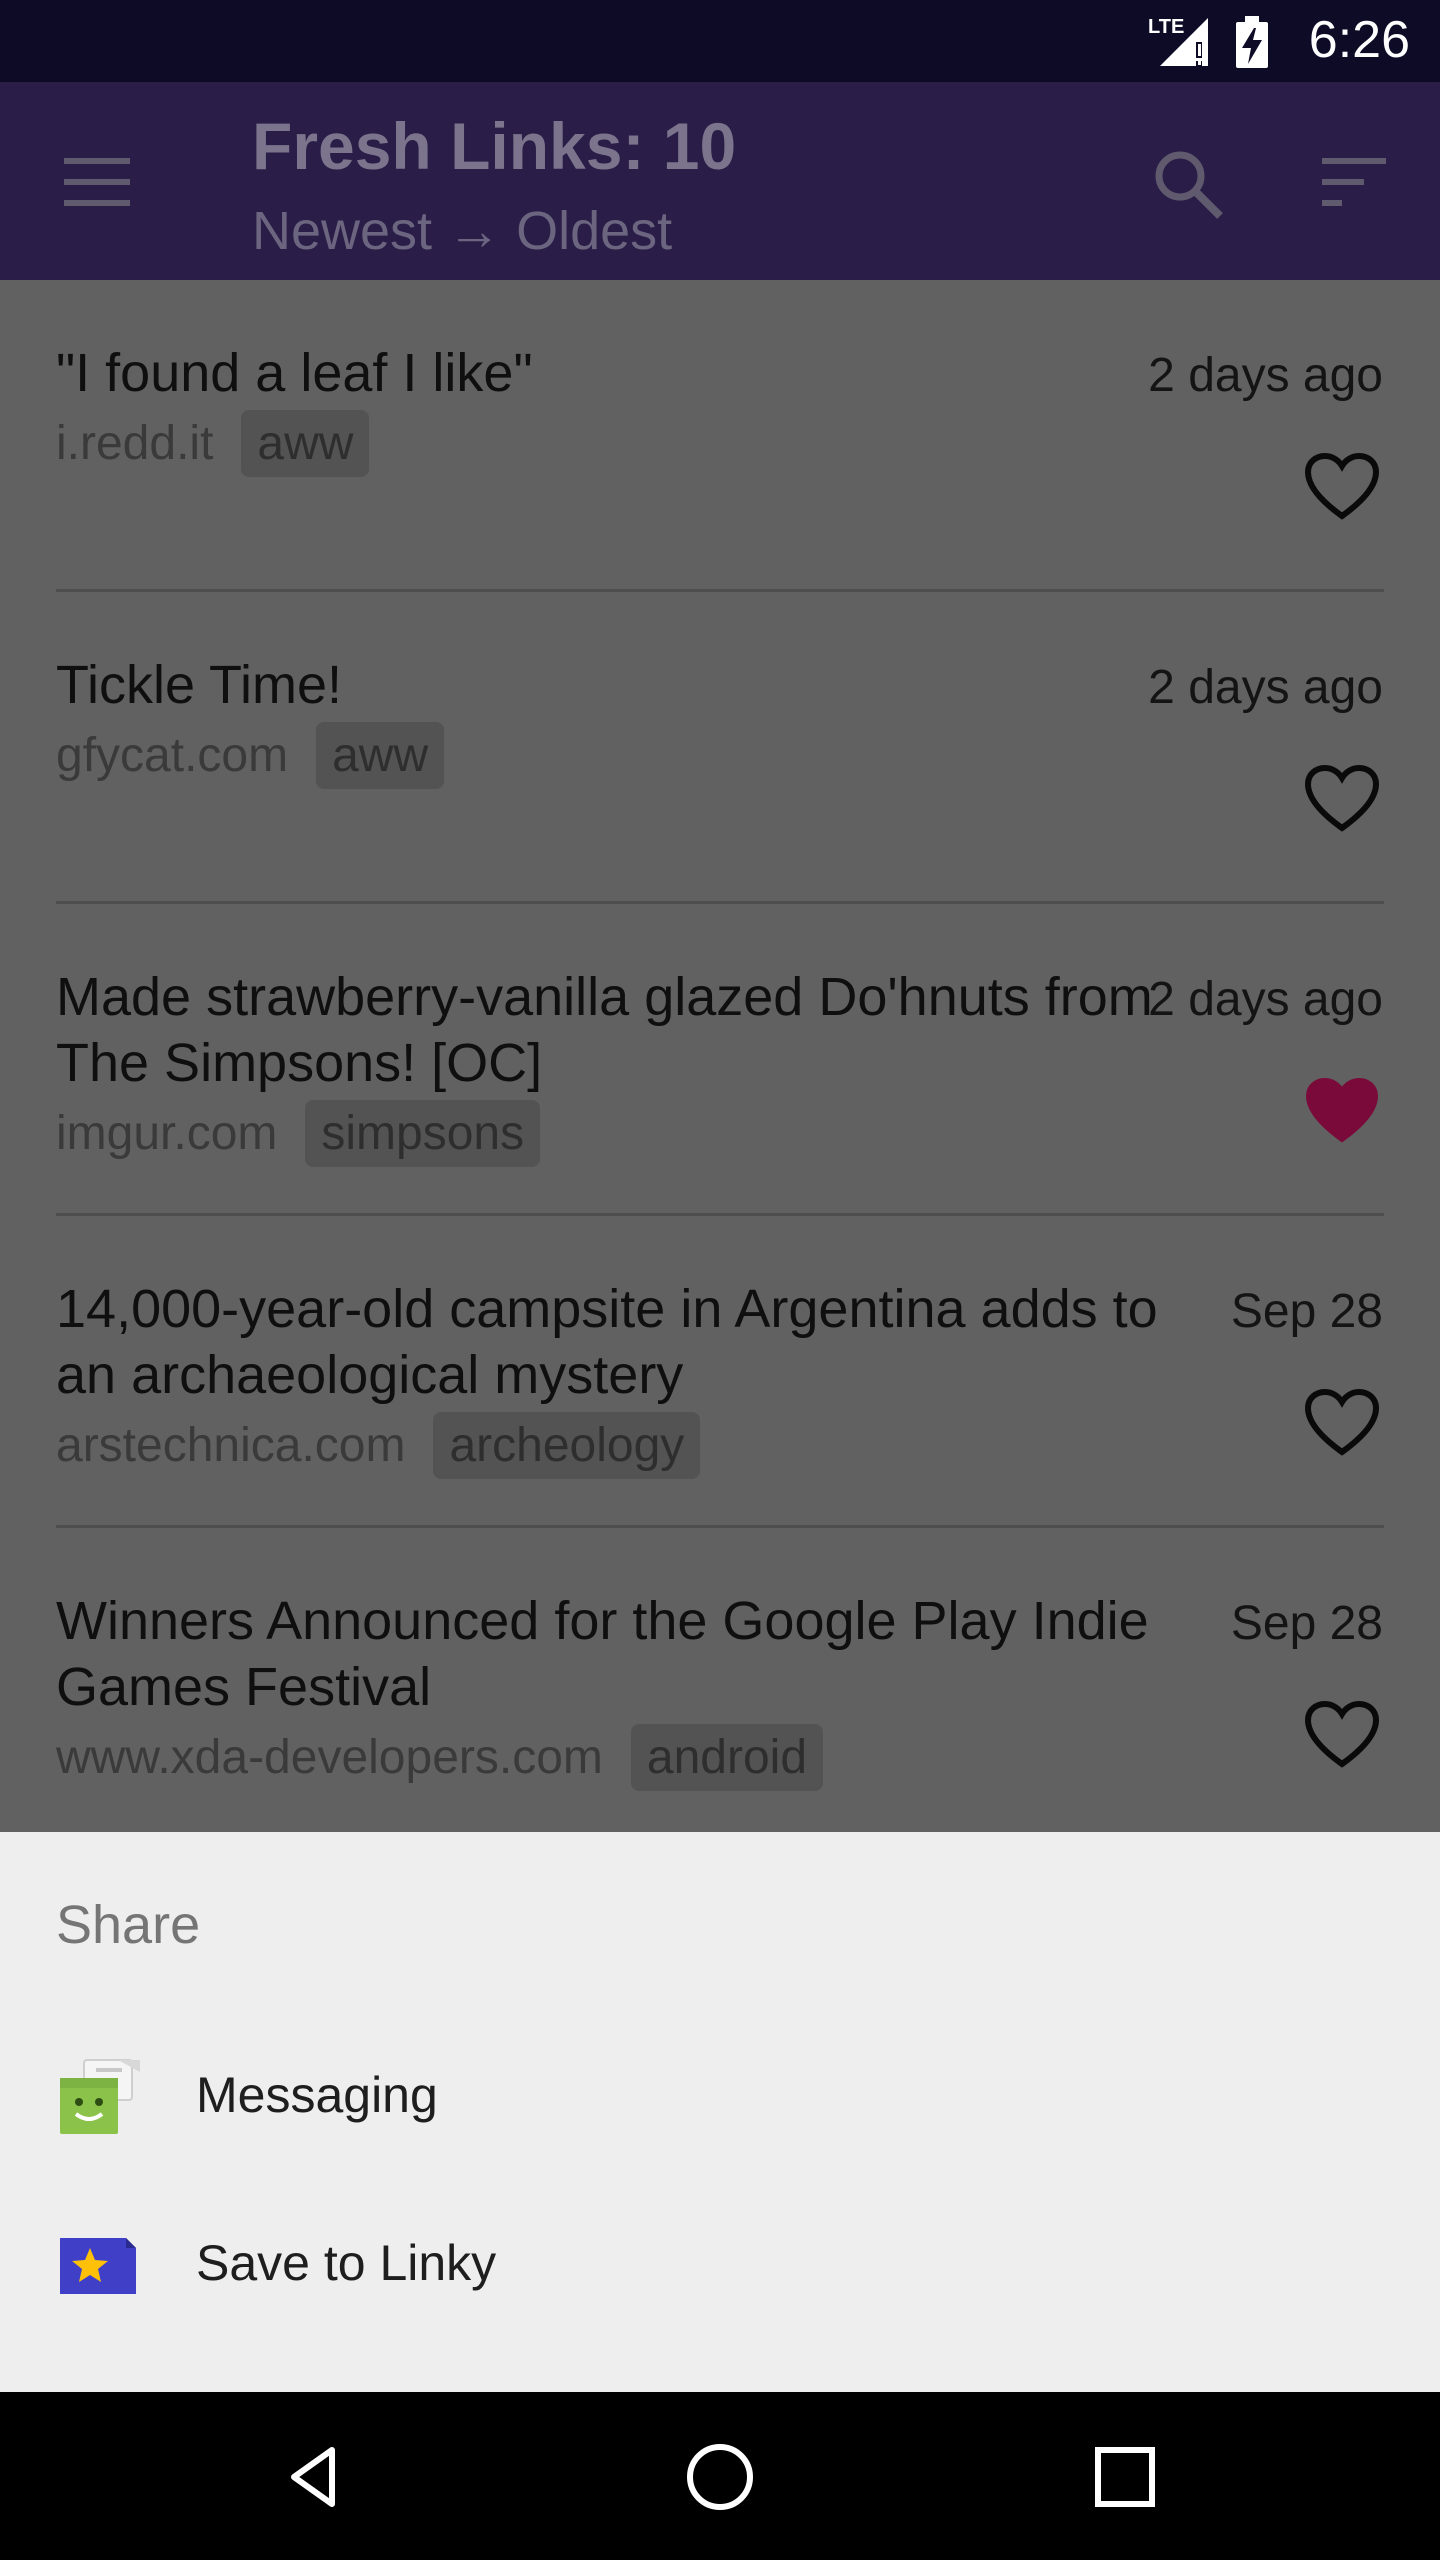 This screenshot has height=2560, width=1440. Describe the element at coordinates (720, 2266) in the screenshot. I see `share-option-save-to-linky: Save to Linky` at that location.